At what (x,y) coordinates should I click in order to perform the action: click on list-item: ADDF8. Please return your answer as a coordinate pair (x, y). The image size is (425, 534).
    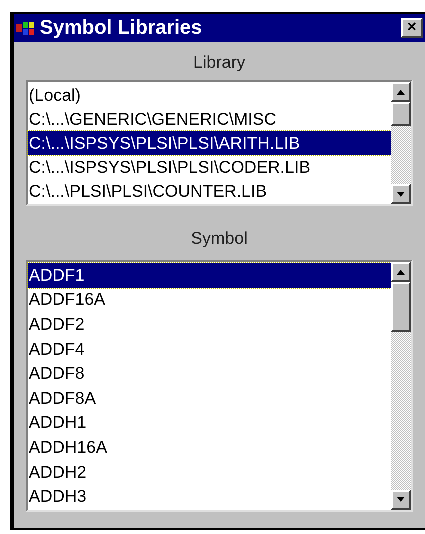
    Looking at the image, I should click on (209, 373).